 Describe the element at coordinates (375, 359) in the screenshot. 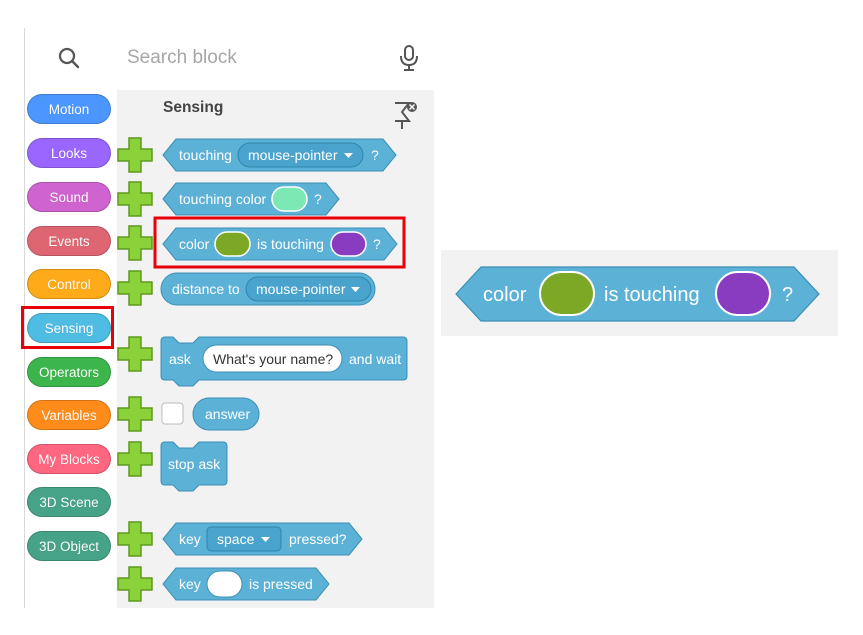

I see `block-suffix: and wait` at that location.